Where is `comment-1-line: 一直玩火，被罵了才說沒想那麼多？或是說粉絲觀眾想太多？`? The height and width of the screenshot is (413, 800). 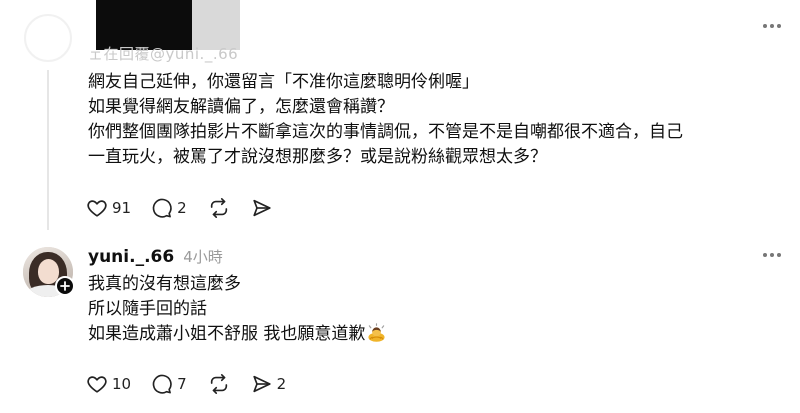
comment-1-line: 一直玩火，被罵了才說沒想那麼多？或是說粉絲觀眾想太多？ is located at coordinates (317, 157).